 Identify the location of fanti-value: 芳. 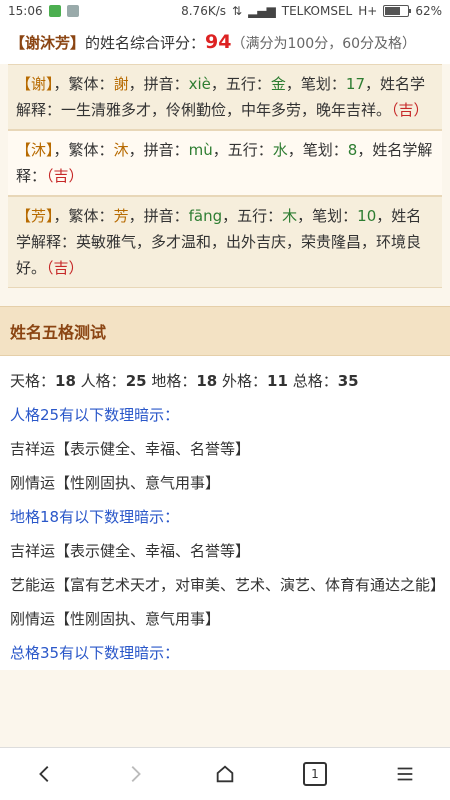
(121, 216).